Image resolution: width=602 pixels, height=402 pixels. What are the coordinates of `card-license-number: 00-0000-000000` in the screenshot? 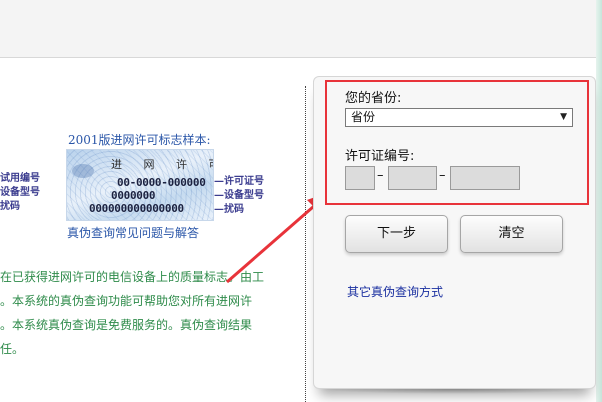 It's located at (161, 182).